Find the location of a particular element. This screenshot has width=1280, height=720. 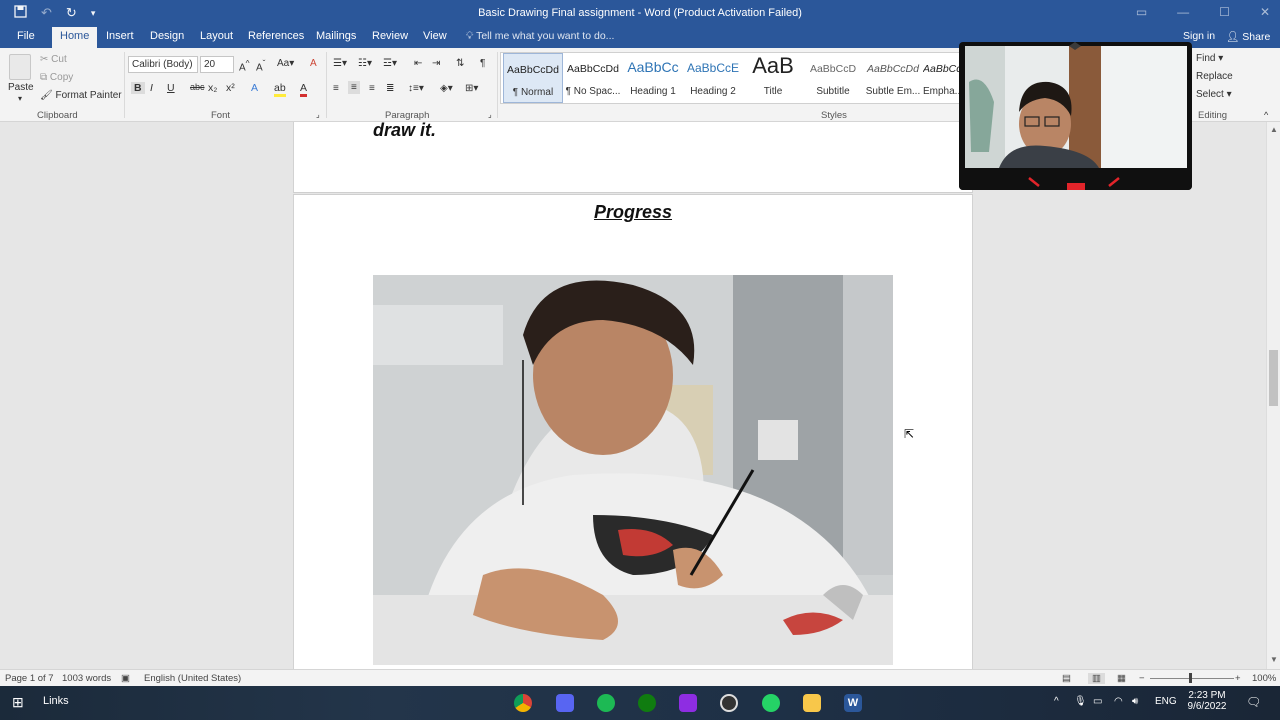

tab-home: Home is located at coordinates (75, 37).